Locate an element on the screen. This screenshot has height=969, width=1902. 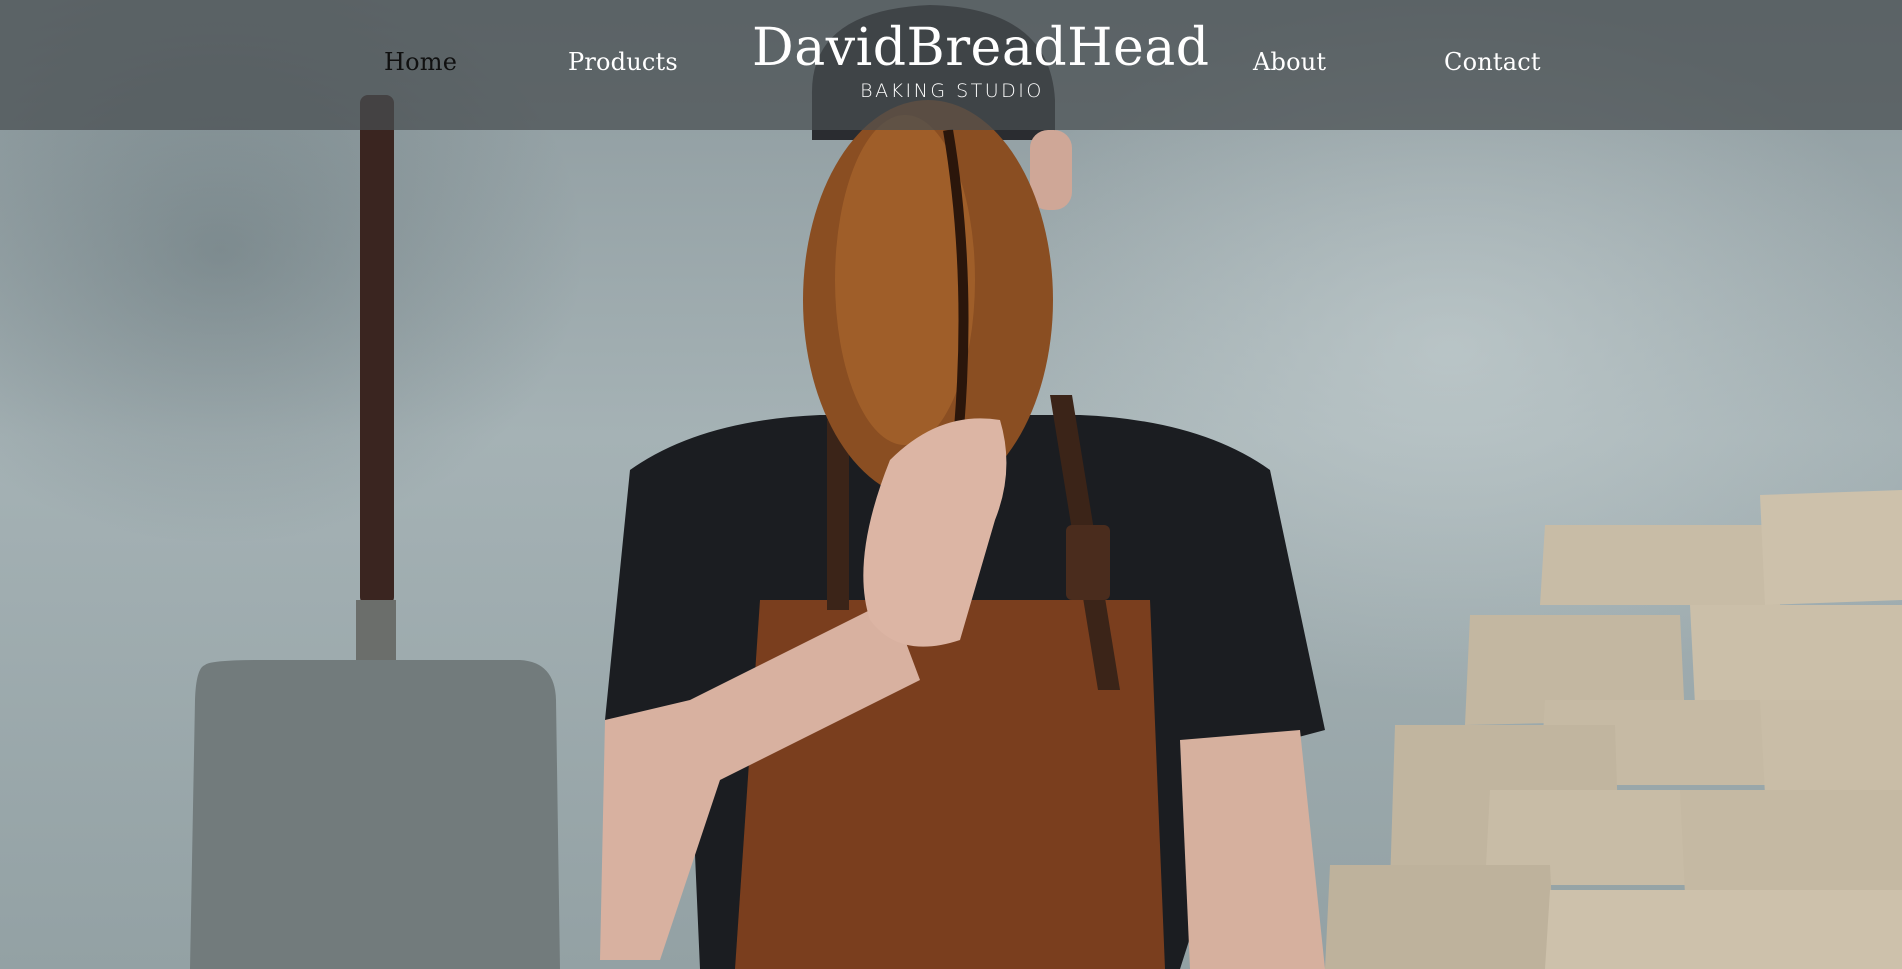
peel-paddle is located at coordinates (375, 814).